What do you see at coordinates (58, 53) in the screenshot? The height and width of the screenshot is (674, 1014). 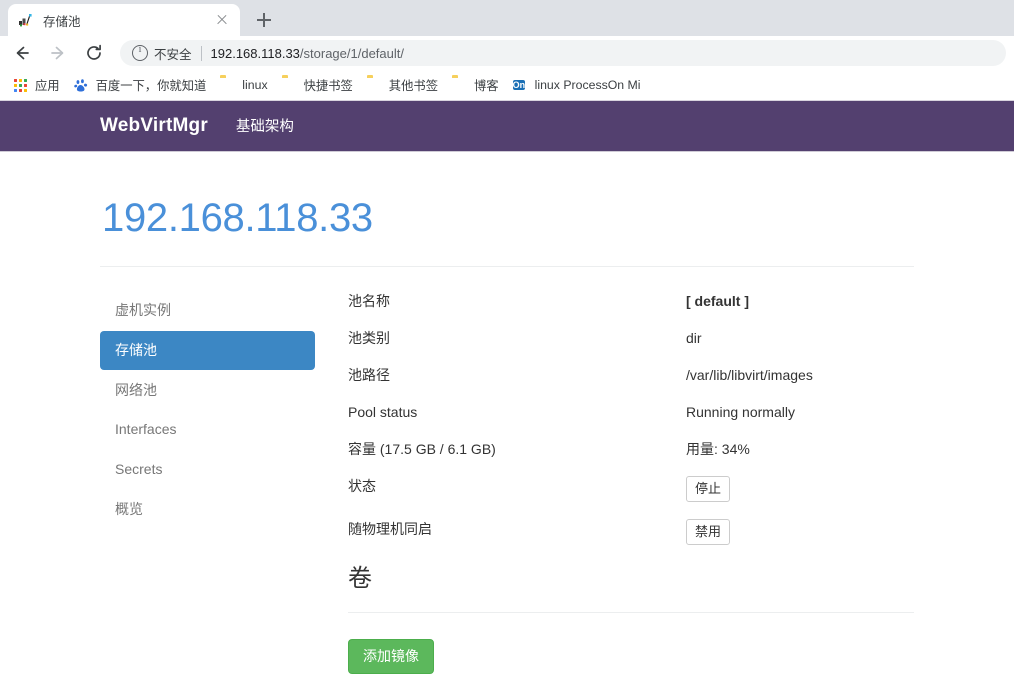 I see `forward-icon` at bounding box center [58, 53].